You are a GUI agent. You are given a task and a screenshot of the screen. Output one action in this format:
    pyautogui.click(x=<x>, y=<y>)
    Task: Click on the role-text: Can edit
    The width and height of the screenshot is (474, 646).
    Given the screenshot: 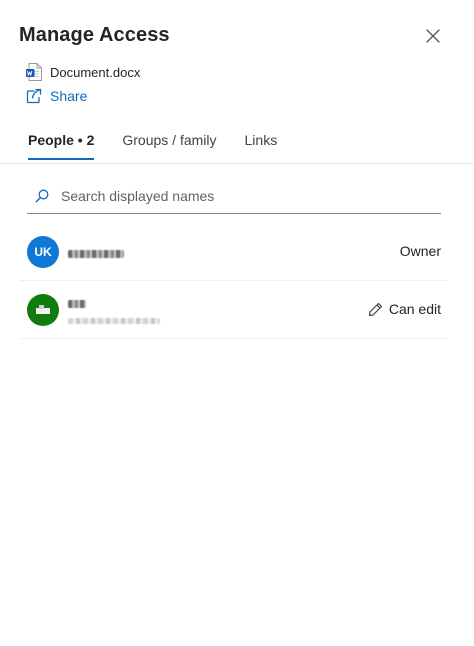 What is the action you would take?
    pyautogui.click(x=414, y=309)
    